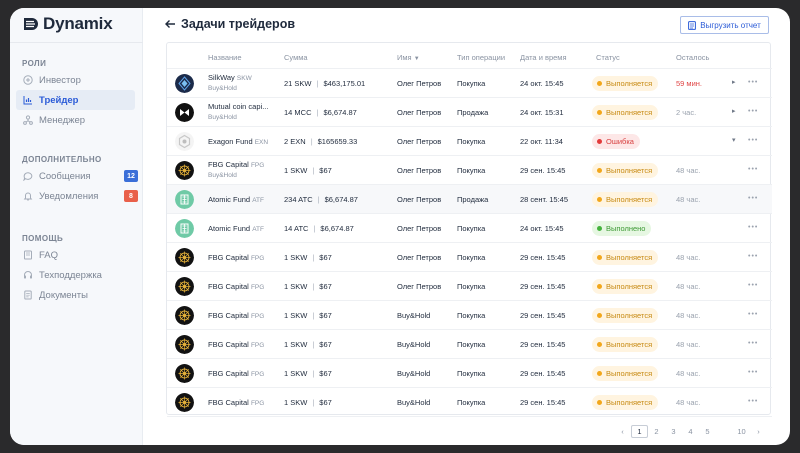  What do you see at coordinates (419, 141) in the screenshot?
I see `user-cell: Олег Петров` at bounding box center [419, 141].